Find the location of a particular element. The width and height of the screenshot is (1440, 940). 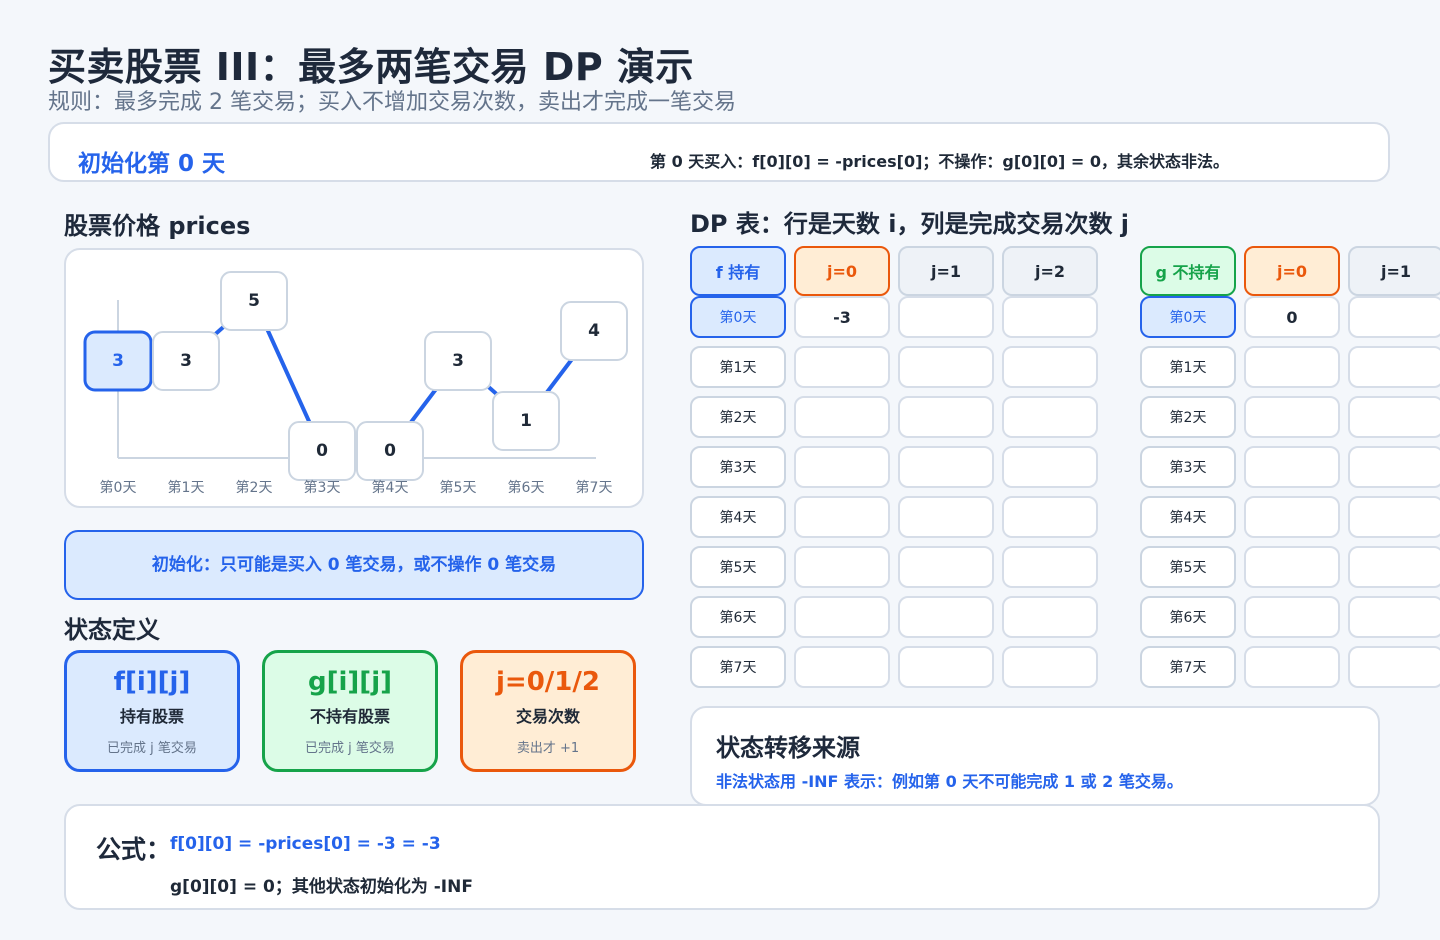

price-value-label: 1 is located at coordinates (526, 421).